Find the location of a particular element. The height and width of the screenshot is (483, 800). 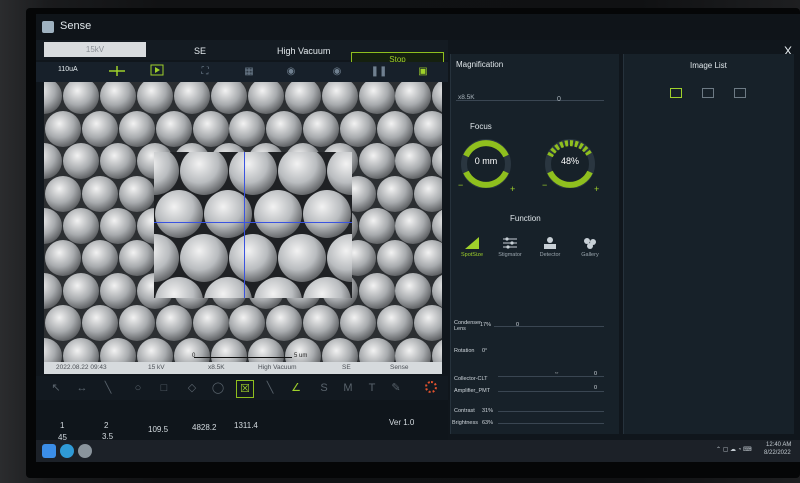

condenser-value: 17% is located at coordinates (486, 325).